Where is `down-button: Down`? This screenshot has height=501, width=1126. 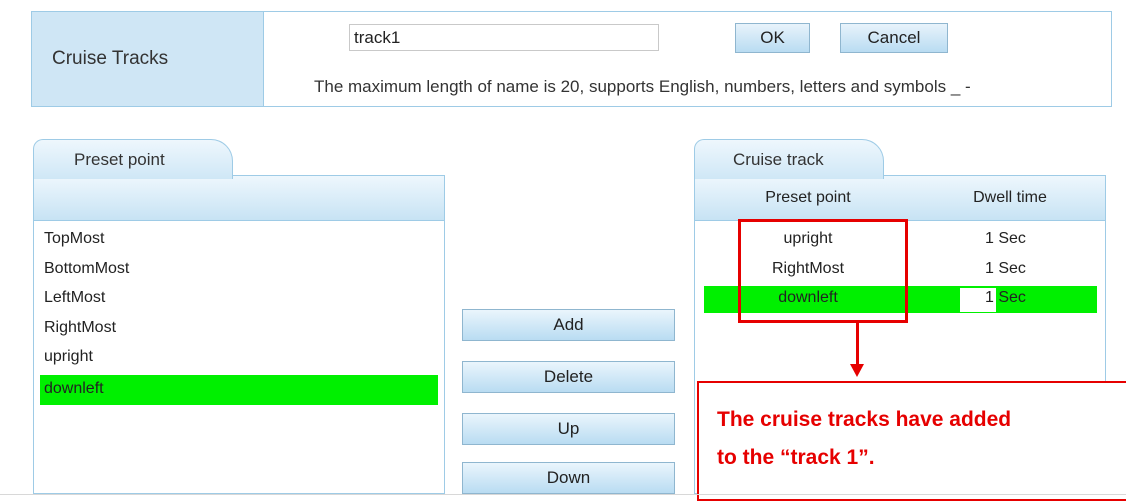 down-button: Down is located at coordinates (568, 478).